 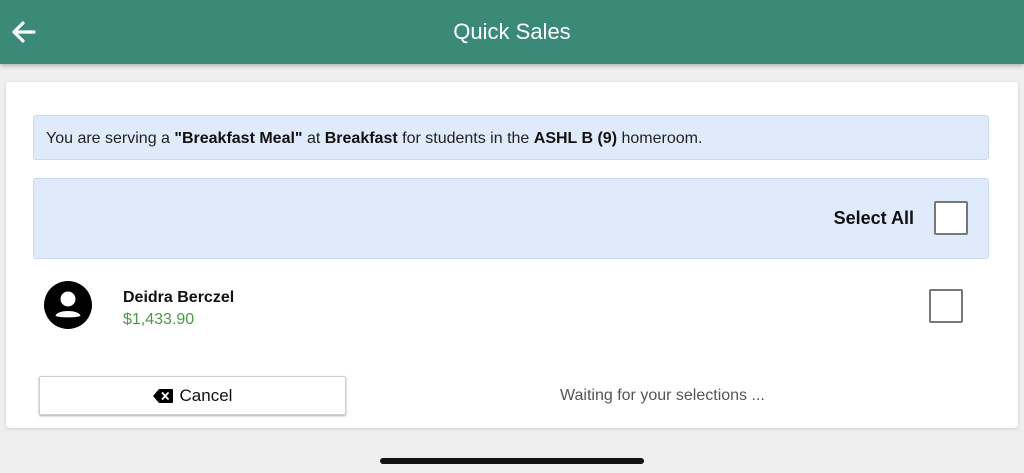 I want to click on info-prefix: You are serving a, so click(x=110, y=138).